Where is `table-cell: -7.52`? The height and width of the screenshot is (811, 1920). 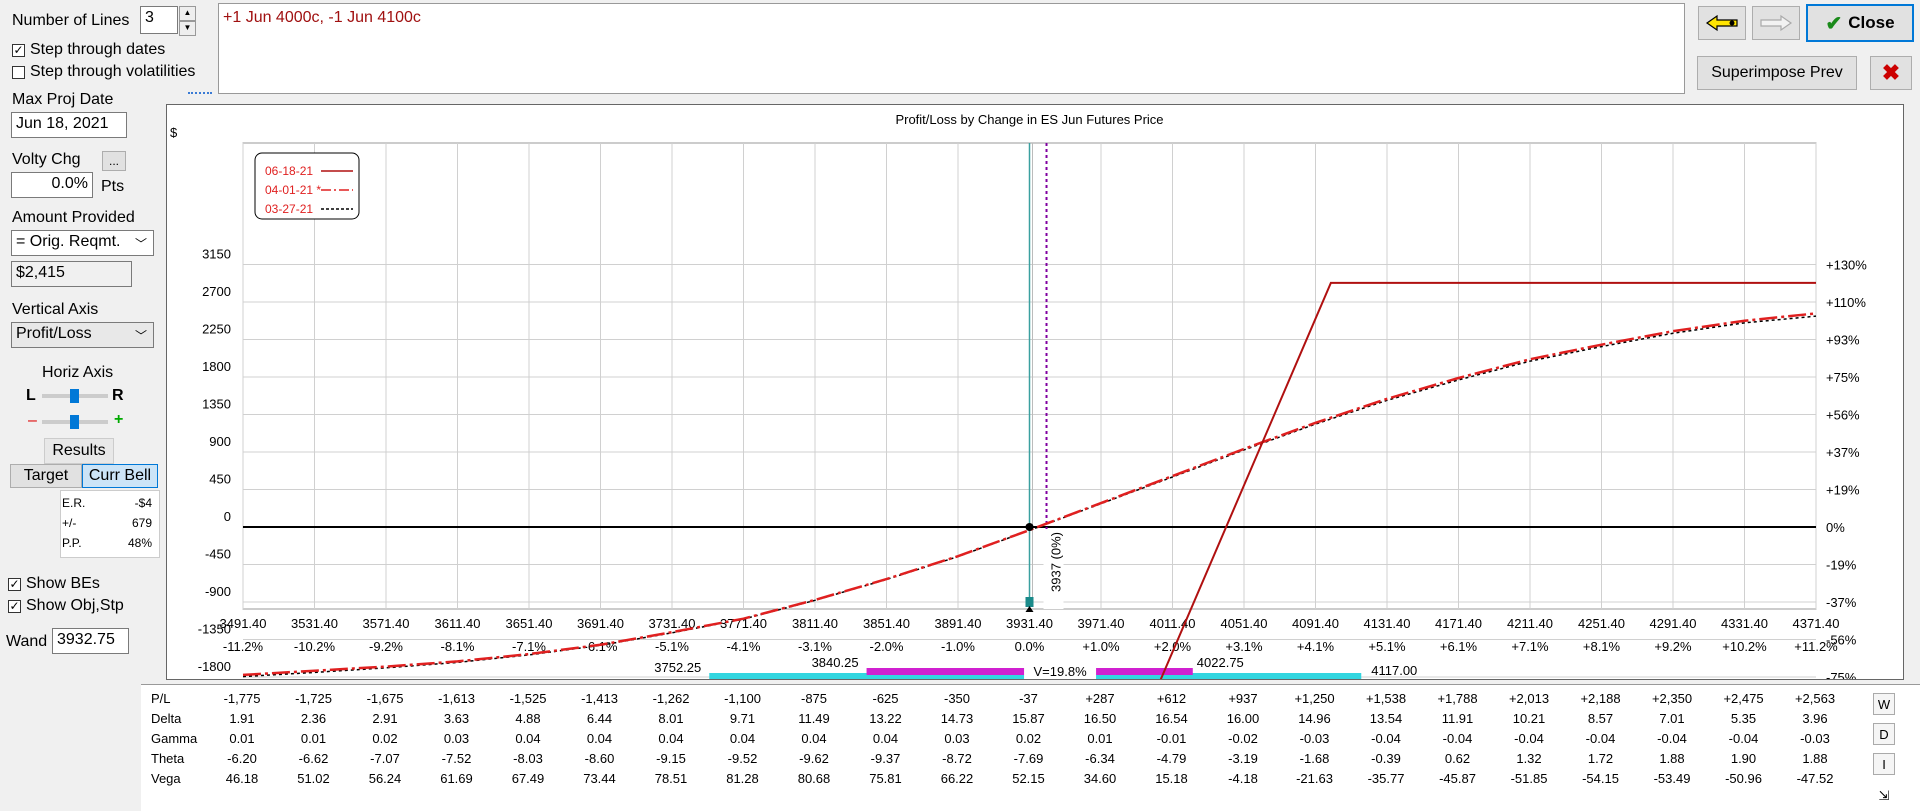 table-cell: -7.52 is located at coordinates (456, 758).